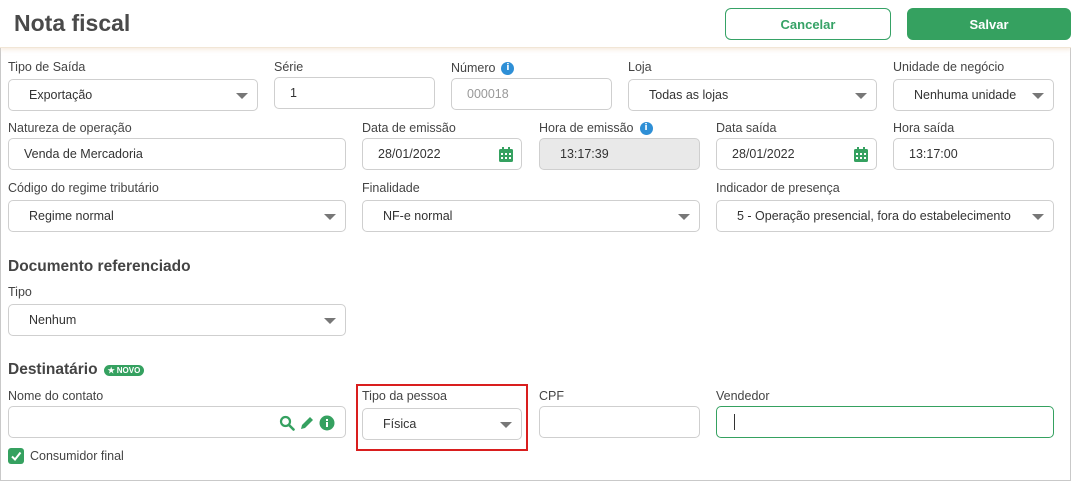 This screenshot has height=481, width=1071. What do you see at coordinates (763, 154) in the screenshot?
I see `data-saida-value: 28/01/2022` at bounding box center [763, 154].